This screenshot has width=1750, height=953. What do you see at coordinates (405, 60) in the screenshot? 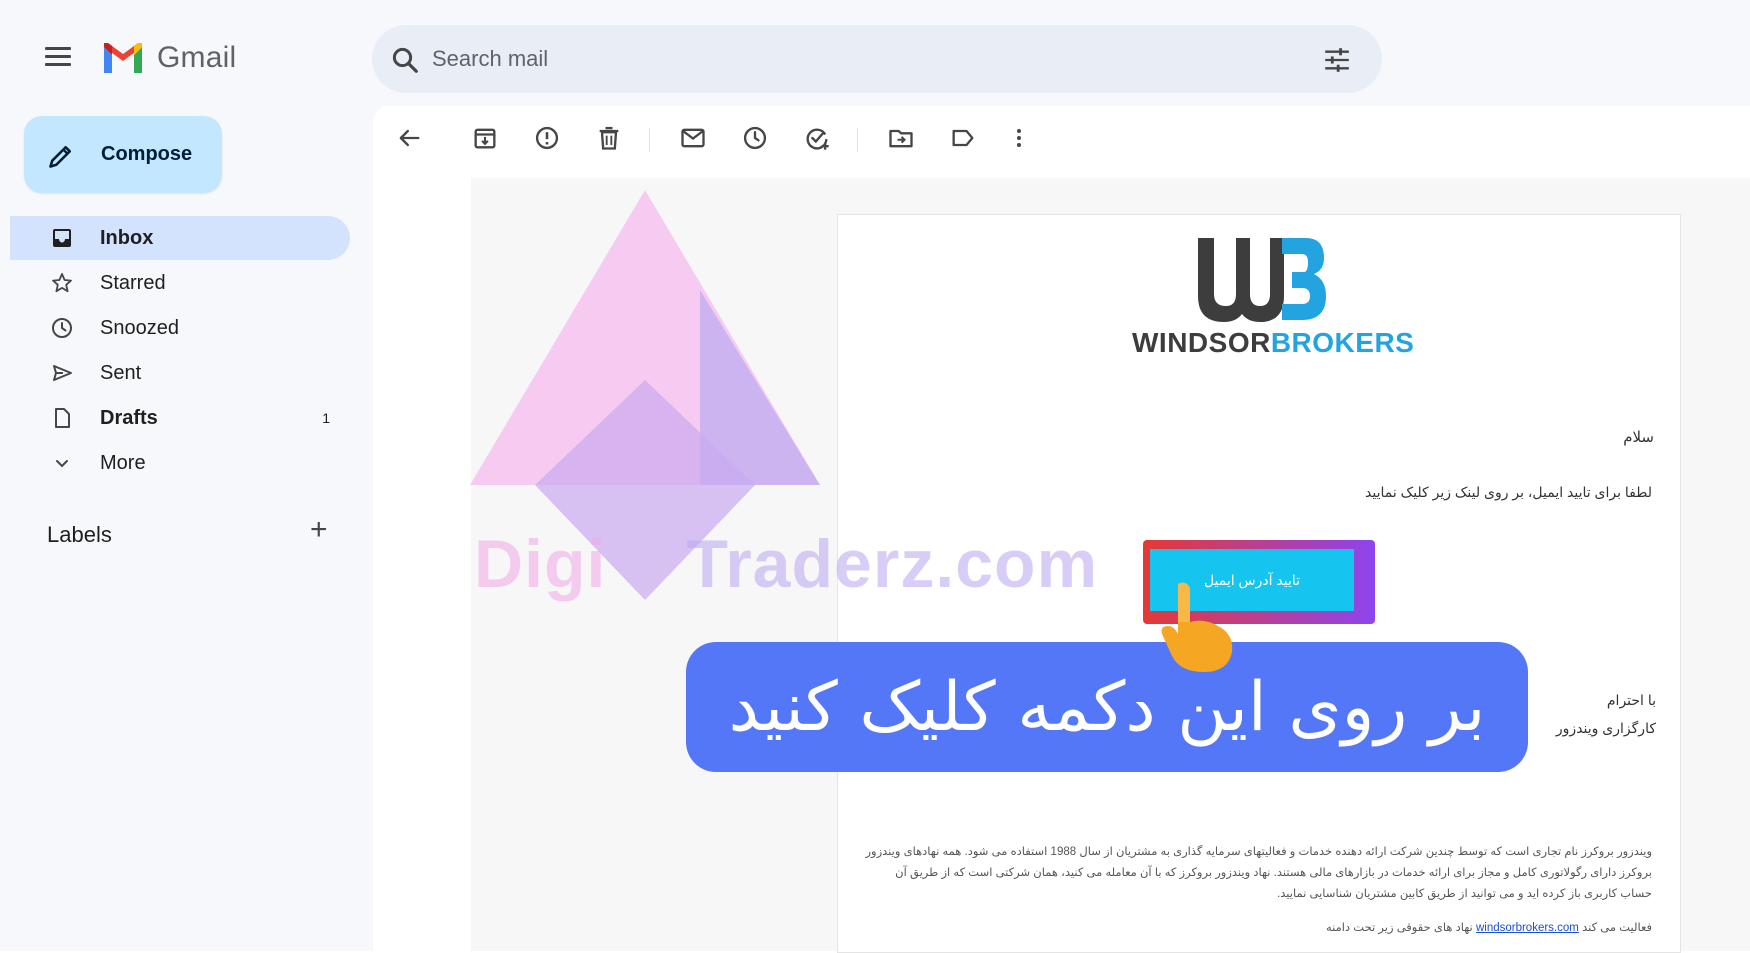
I see `search-icon` at bounding box center [405, 60].